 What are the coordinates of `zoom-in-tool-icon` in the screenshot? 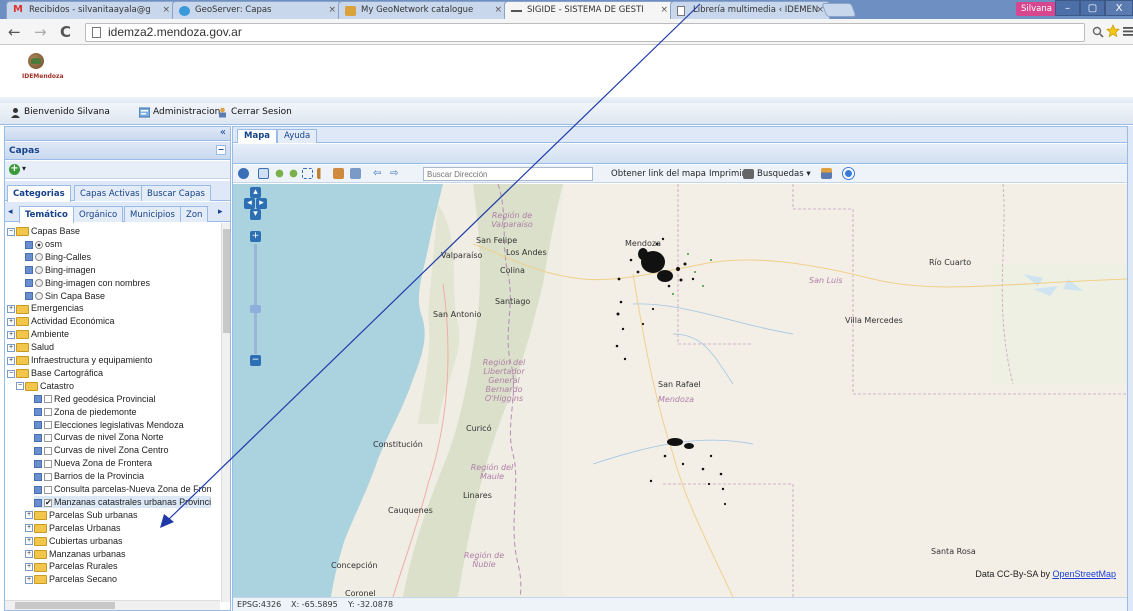 It's located at (279, 173).